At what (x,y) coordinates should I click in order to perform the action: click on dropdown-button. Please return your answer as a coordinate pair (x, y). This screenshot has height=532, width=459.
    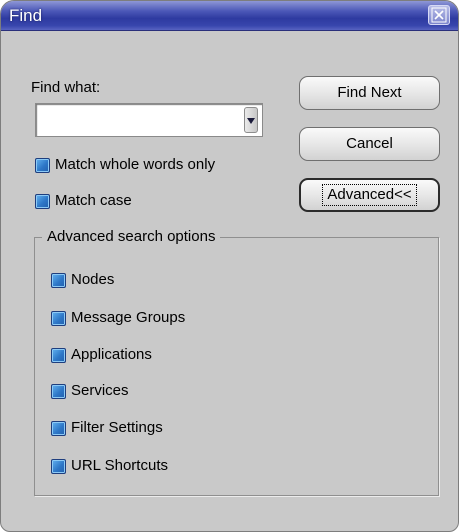
    Looking at the image, I should click on (251, 120).